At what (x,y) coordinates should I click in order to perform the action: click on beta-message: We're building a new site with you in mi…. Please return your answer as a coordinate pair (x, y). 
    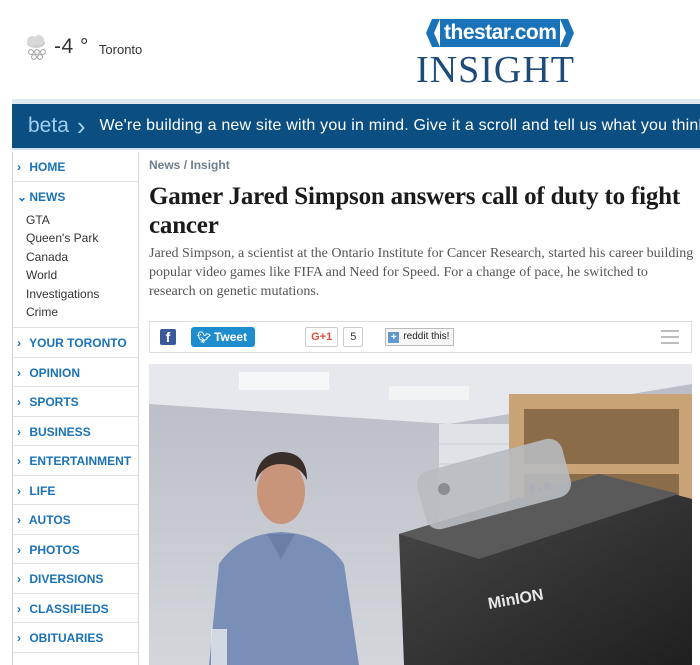
    Looking at the image, I should click on (399, 125).